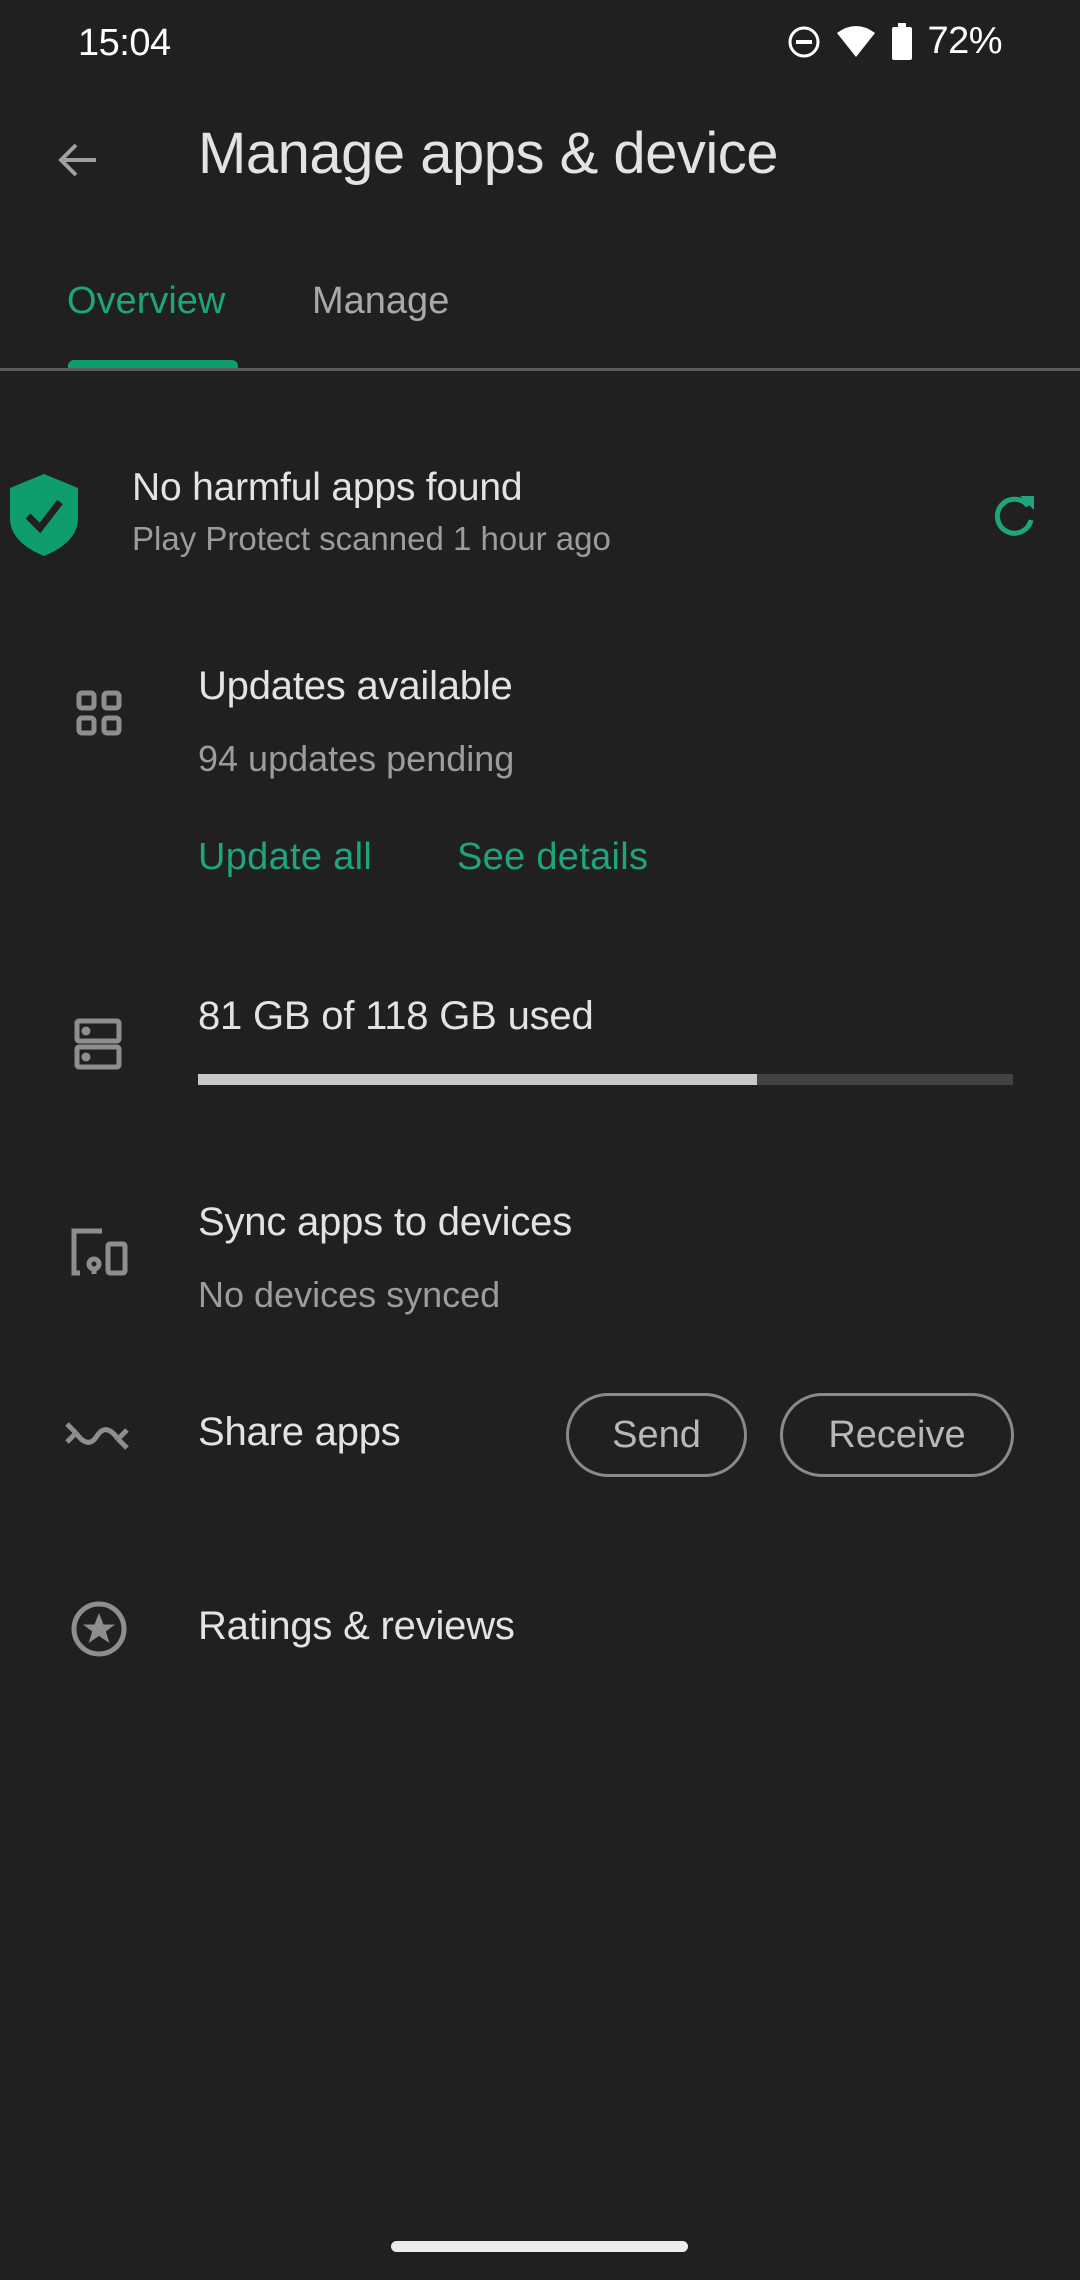  Describe the element at coordinates (897, 1435) in the screenshot. I see `receive-button: Receive` at that location.